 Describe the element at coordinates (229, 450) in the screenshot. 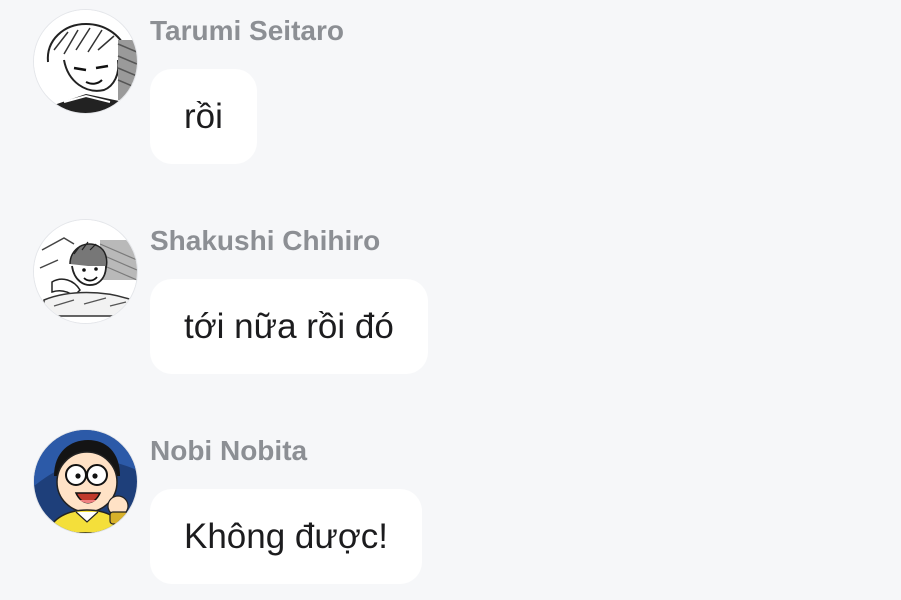

I see `sender-name: Nobi Nobita` at that location.